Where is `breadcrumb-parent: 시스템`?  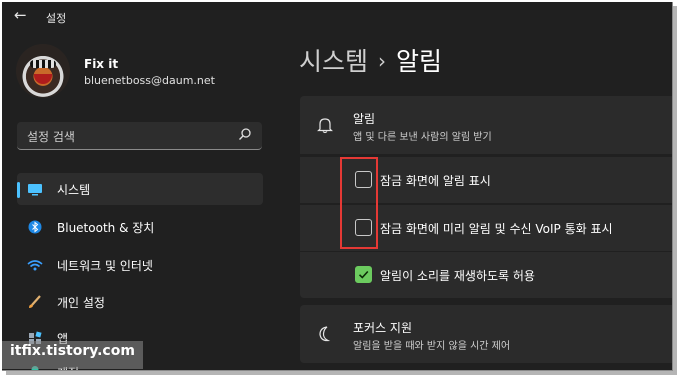 breadcrumb-parent: 시스템 is located at coordinates (333, 61).